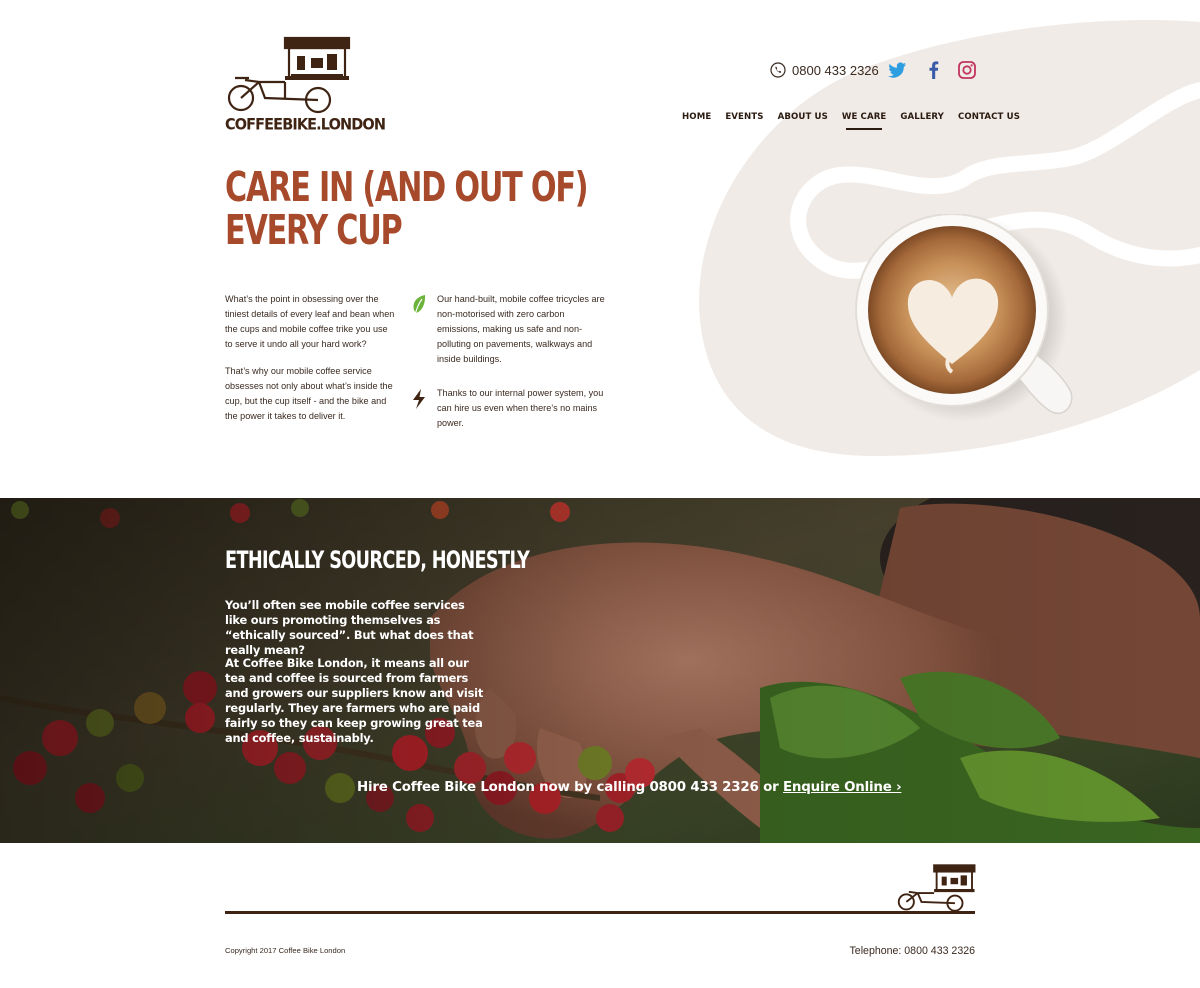 The image size is (1200, 988). I want to click on ethics-title: ETHICALLY SOURCED, HONESTLY, so click(377, 560).